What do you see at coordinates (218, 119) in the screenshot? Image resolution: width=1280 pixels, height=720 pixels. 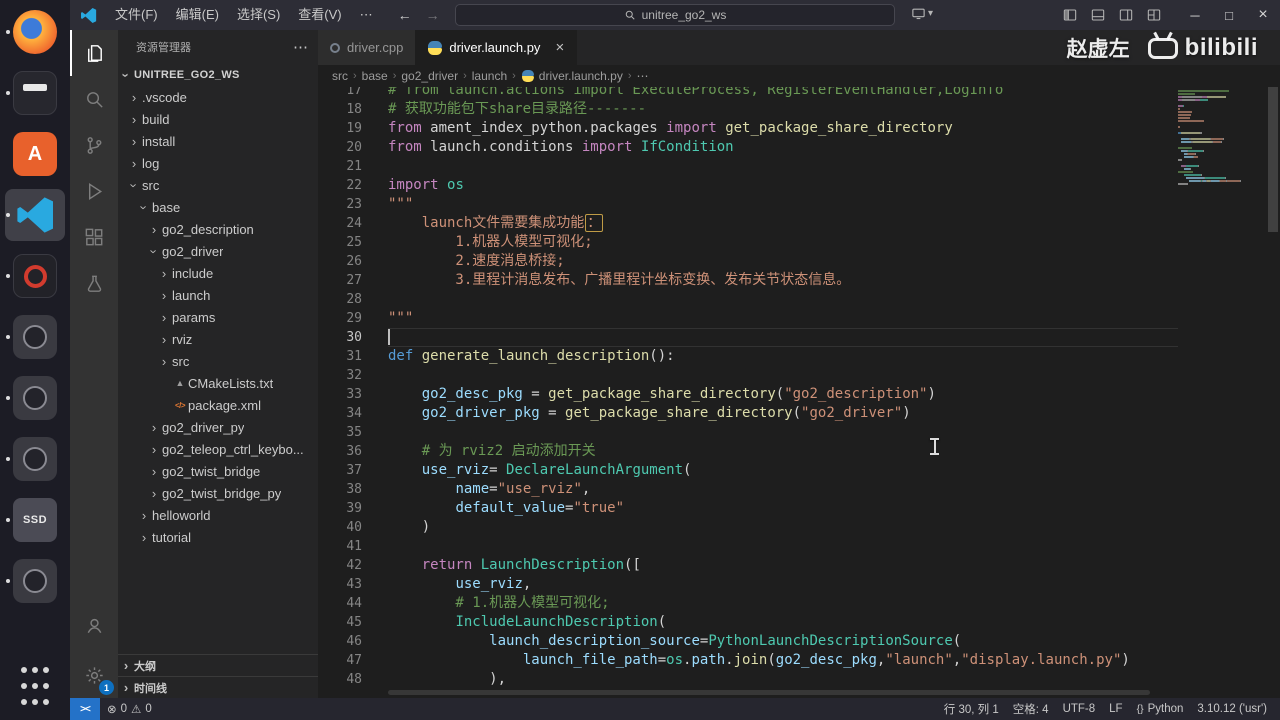 I see `tree-item-build: › build` at bounding box center [218, 119].